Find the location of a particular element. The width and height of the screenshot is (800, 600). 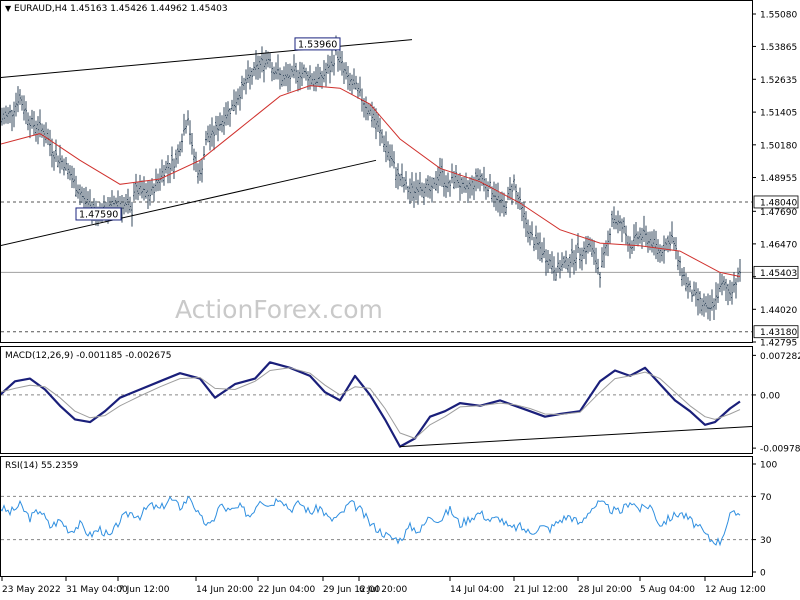

price-tick-label: 1.48955 is located at coordinates (778, 179).